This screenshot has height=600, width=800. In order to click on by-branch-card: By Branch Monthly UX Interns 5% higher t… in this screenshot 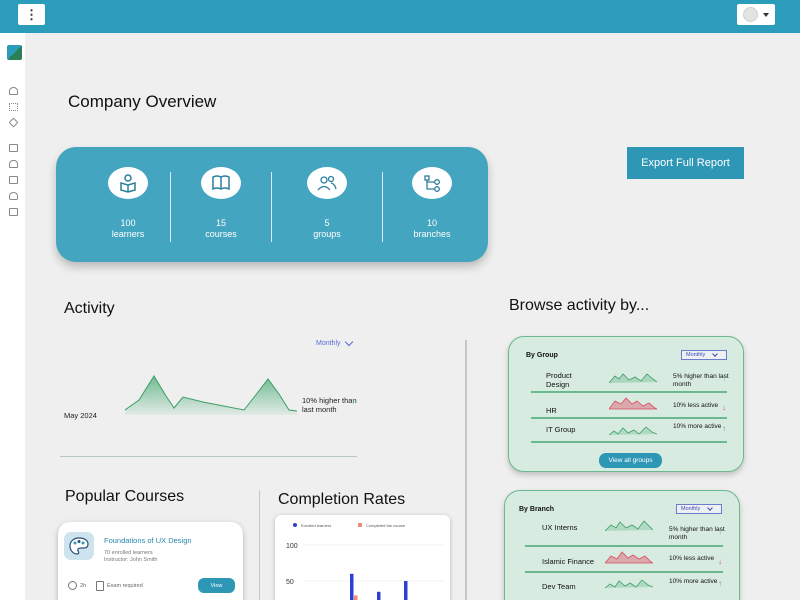, I will do `click(622, 545)`.